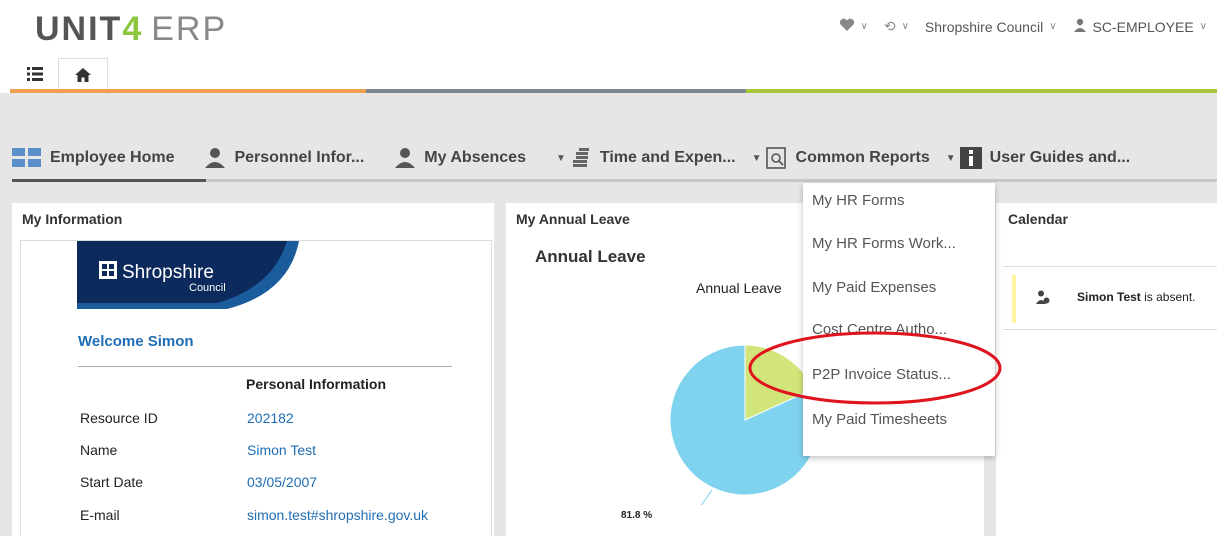 The image size is (1217, 536). Describe the element at coordinates (119, 418) in the screenshot. I see `resource-id-label: Resource ID` at that location.